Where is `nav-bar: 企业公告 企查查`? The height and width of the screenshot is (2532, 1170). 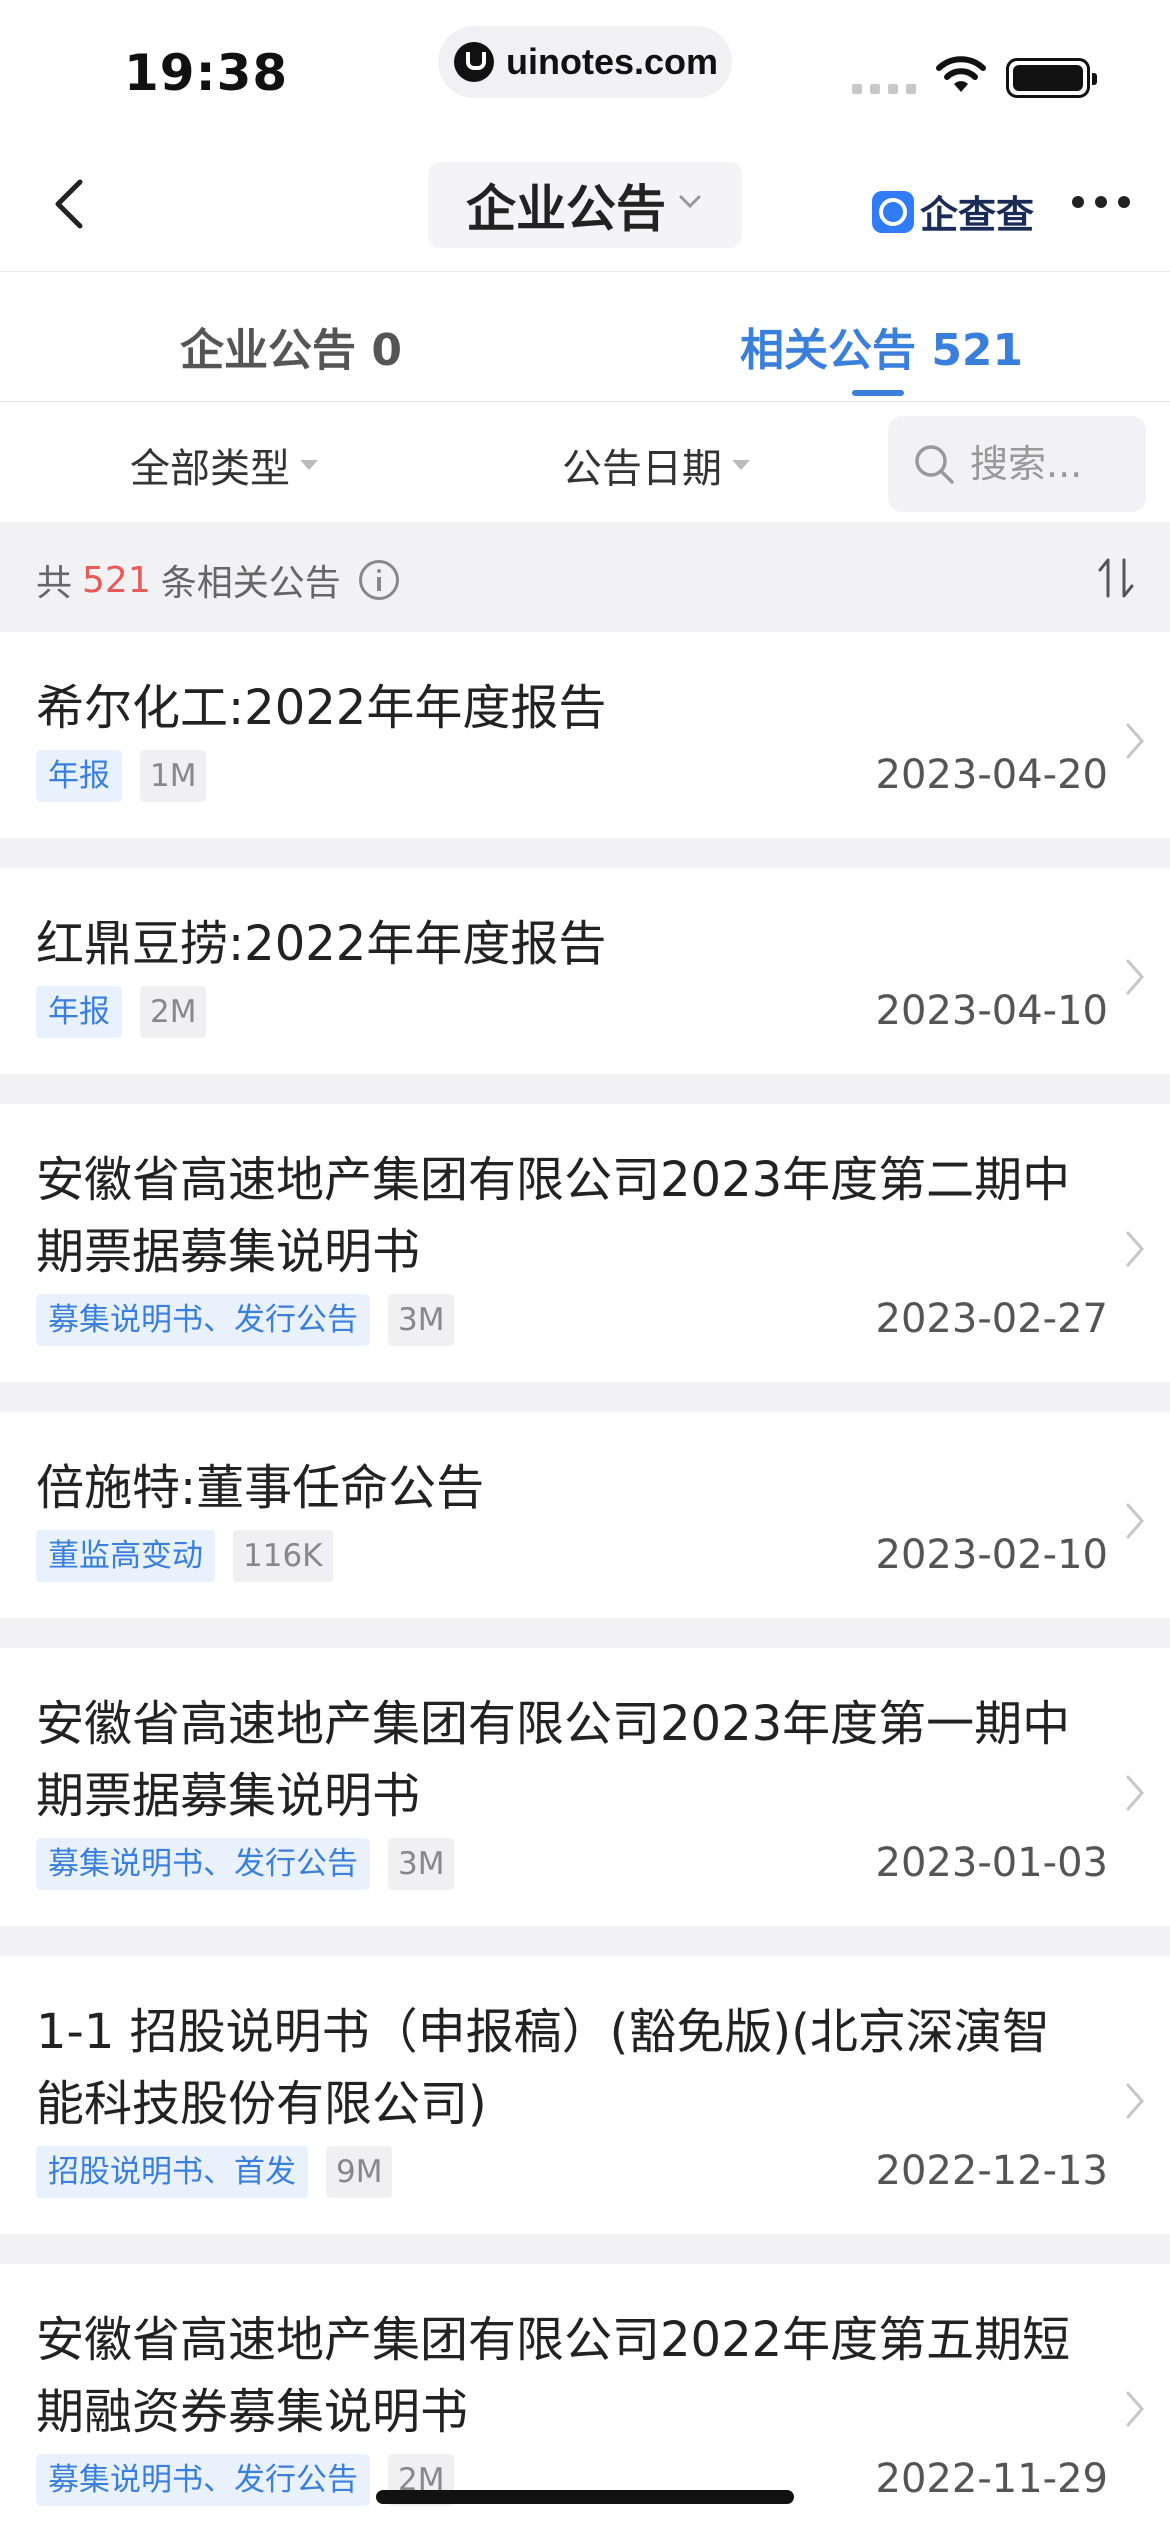
nav-bar: 企业公告 企查查 is located at coordinates (585, 204).